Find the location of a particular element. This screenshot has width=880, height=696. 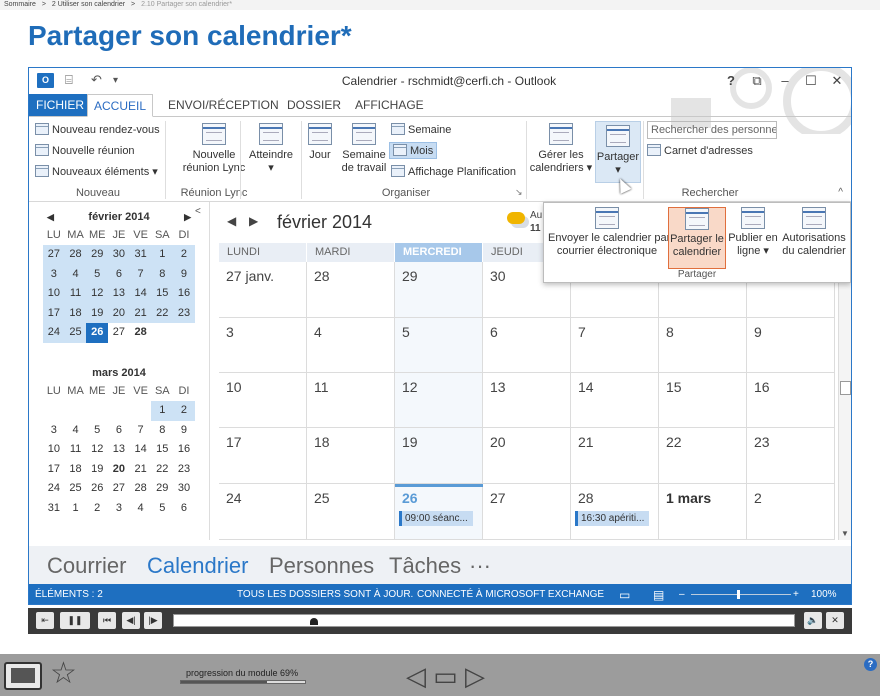

mini-day: 21 is located at coordinates (140, 313).